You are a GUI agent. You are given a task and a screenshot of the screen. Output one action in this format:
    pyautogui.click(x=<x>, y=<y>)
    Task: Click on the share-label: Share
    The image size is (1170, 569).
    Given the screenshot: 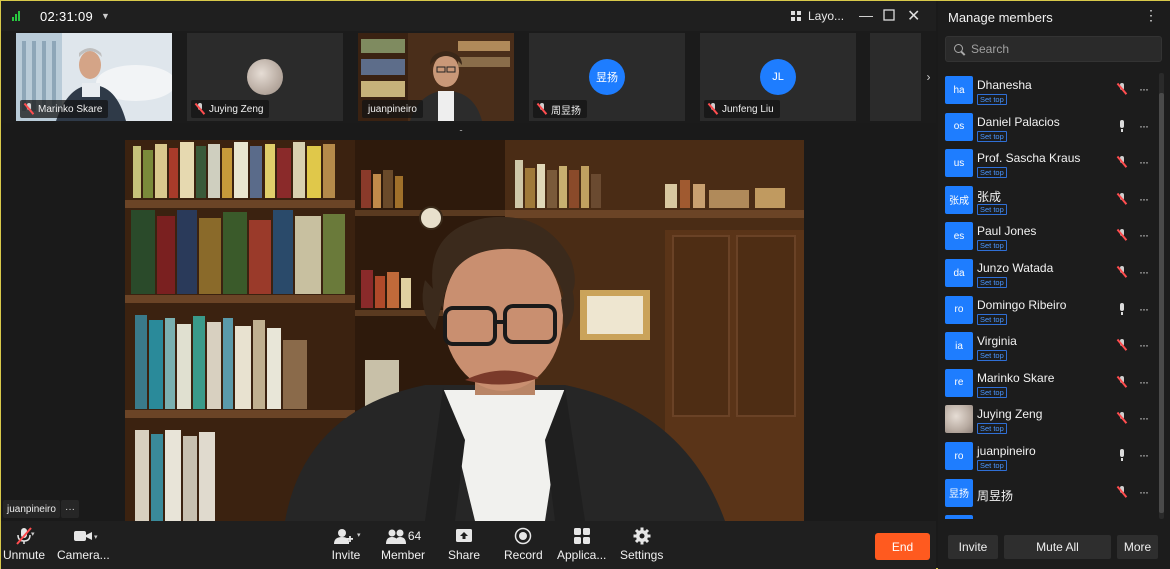 What is the action you would take?
    pyautogui.click(x=464, y=555)
    